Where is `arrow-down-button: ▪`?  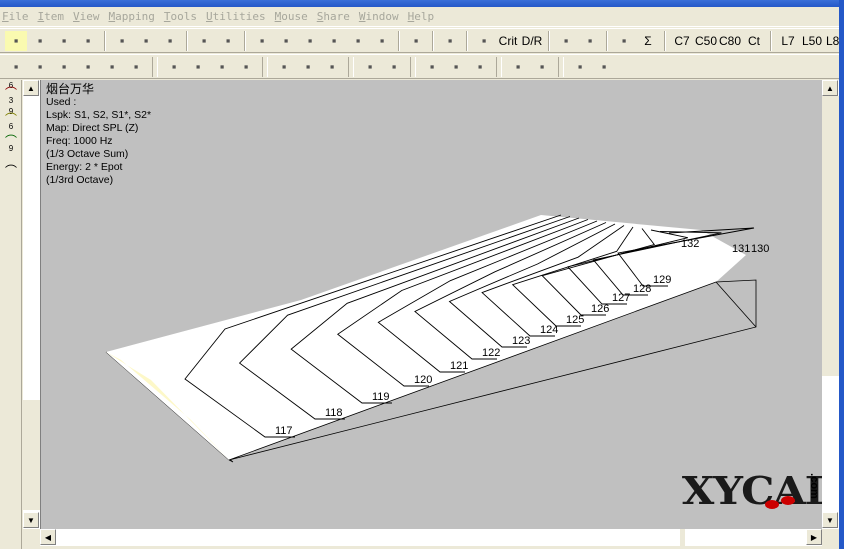 arrow-down-button: ▪ is located at coordinates (334, 41).